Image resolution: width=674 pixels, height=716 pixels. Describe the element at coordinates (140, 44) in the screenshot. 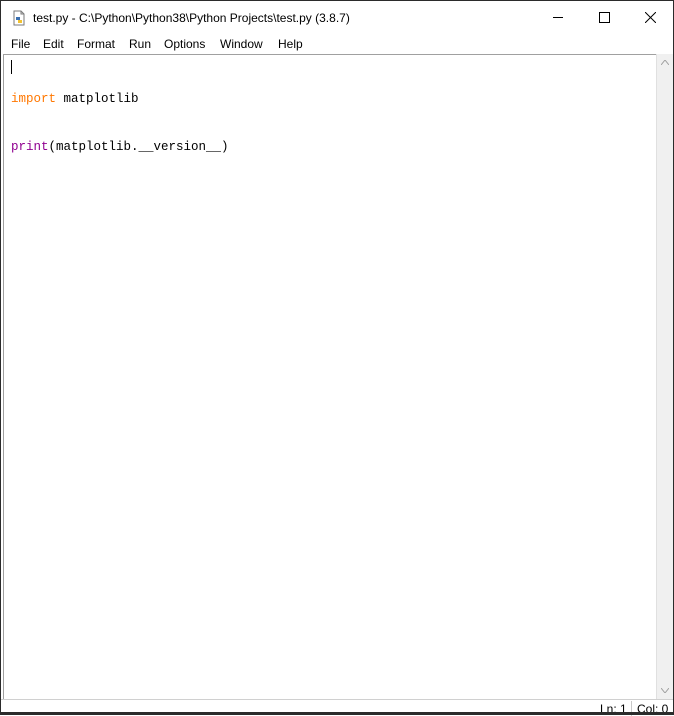

I see `menu-run: Run` at that location.